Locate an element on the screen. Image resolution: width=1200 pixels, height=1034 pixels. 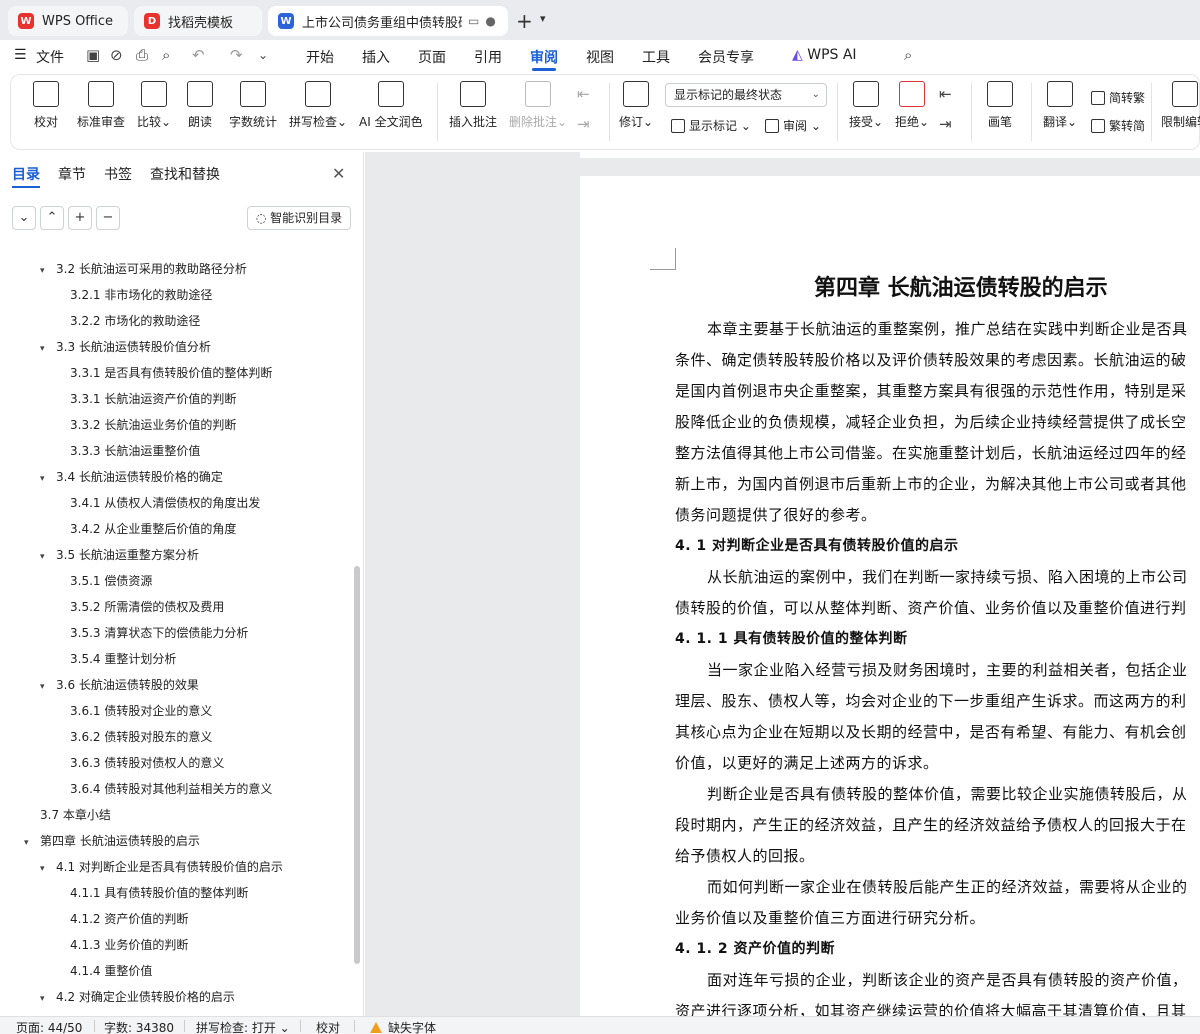
toc-item: ▾ 3.3 长航油运债转股价值分析 is located at coordinates (125, 346).